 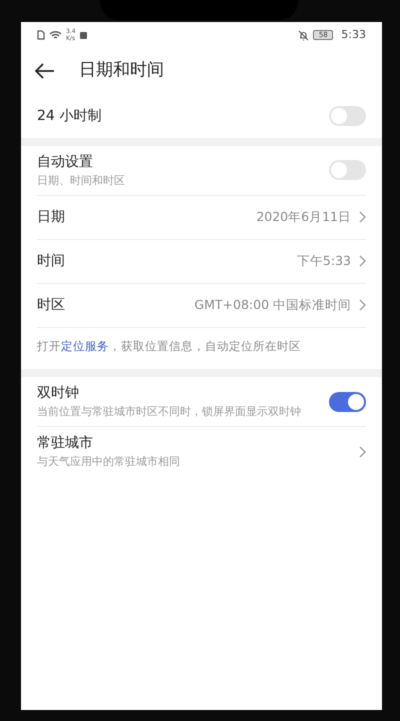 I want to click on setting-value: 下午5:33, so click(x=323, y=261).